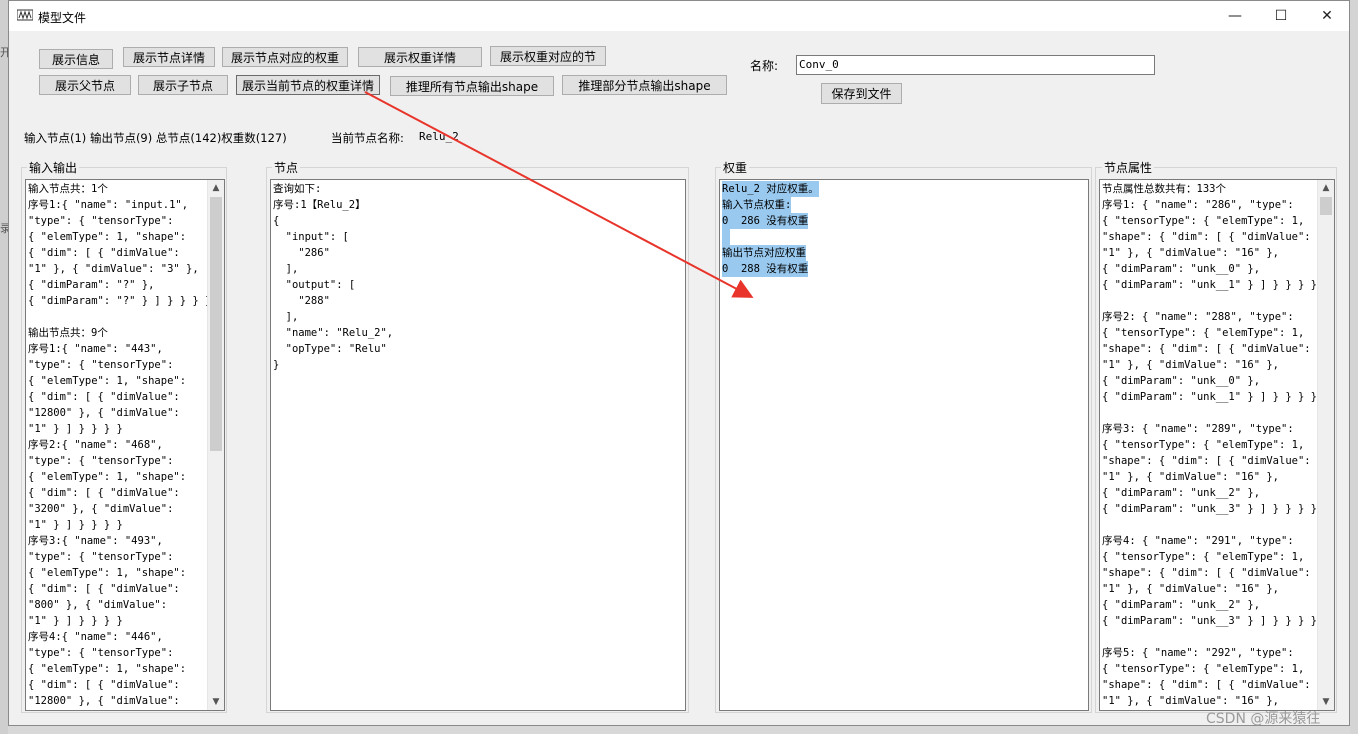  Describe the element at coordinates (85, 85) in the screenshot. I see `show-parent-node-button: 展示父节点` at that location.